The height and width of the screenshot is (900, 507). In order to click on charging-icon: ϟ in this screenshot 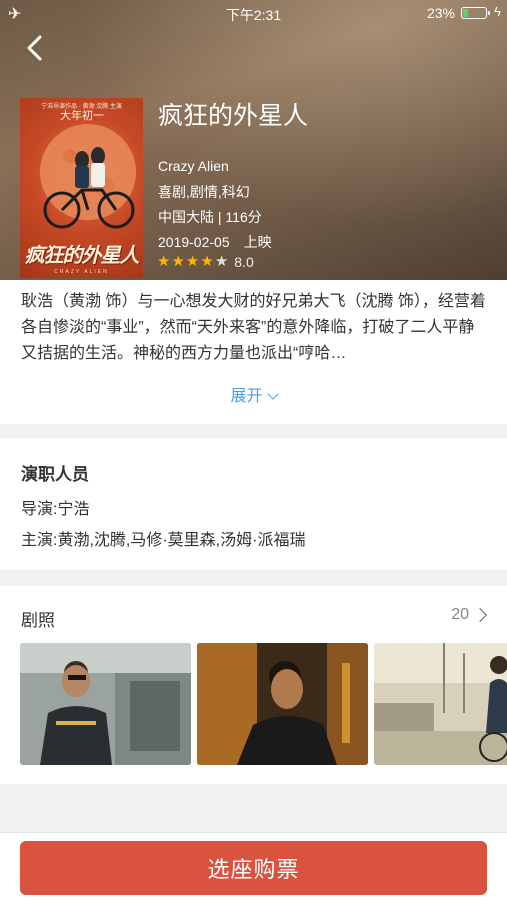, I will do `click(497, 11)`.